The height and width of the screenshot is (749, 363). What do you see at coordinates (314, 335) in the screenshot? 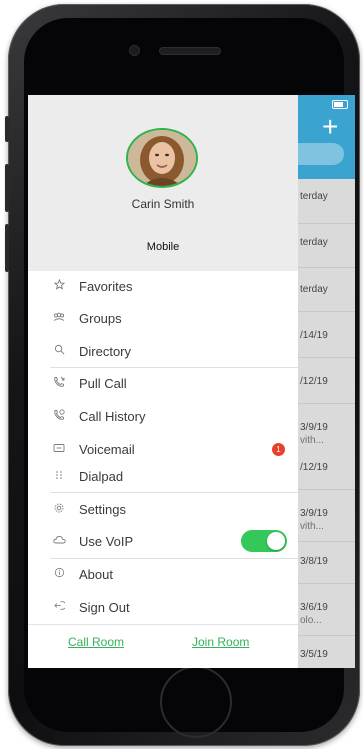
I see `call-list-date: /14/19` at bounding box center [314, 335].